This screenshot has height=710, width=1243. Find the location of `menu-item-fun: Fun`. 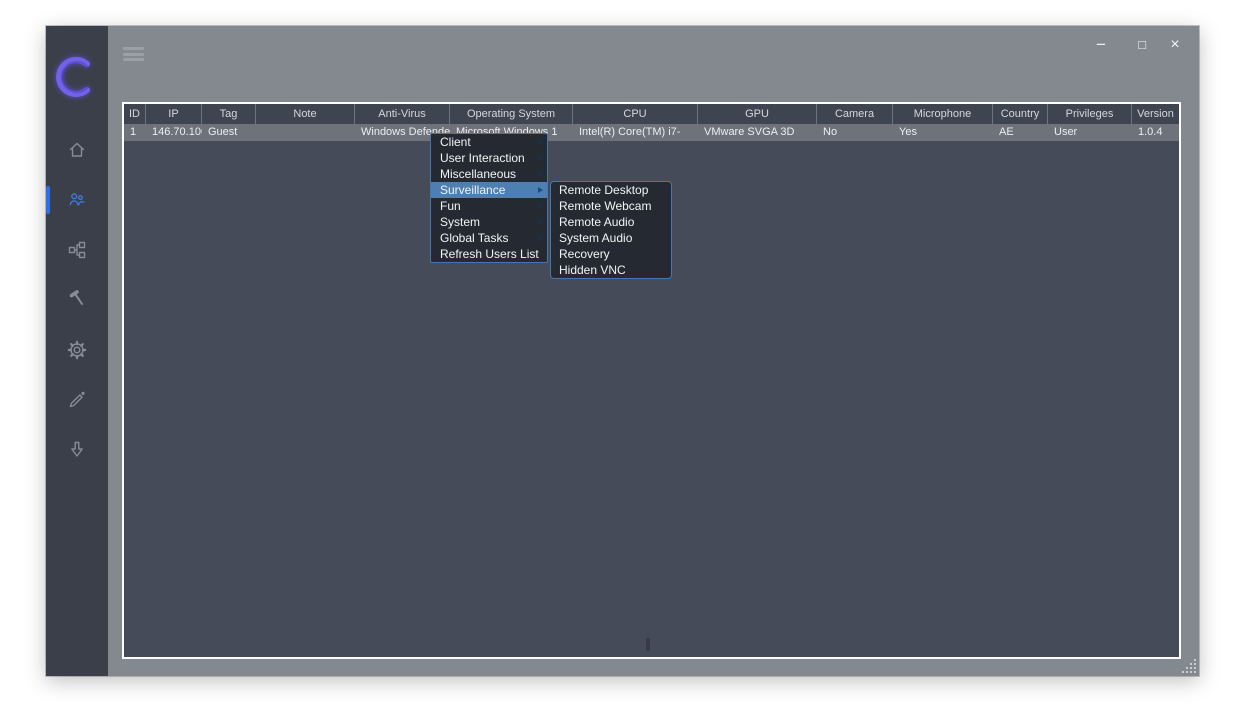

menu-item-fun: Fun is located at coordinates (489, 206).